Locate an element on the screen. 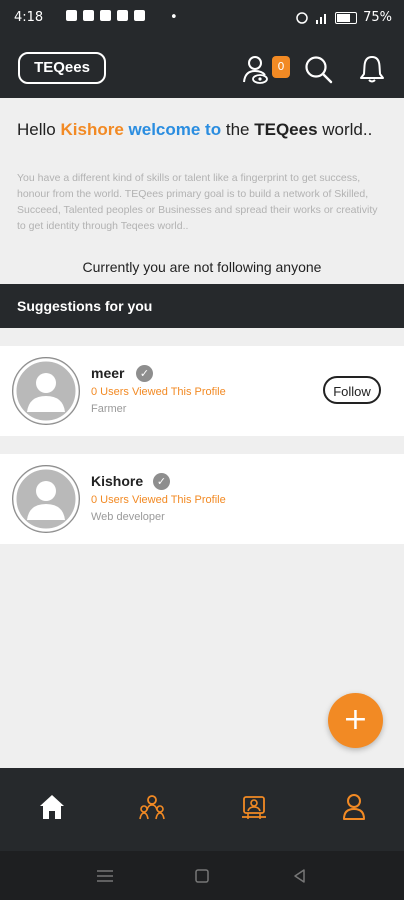  profile-viewers-icon is located at coordinates (257, 69).